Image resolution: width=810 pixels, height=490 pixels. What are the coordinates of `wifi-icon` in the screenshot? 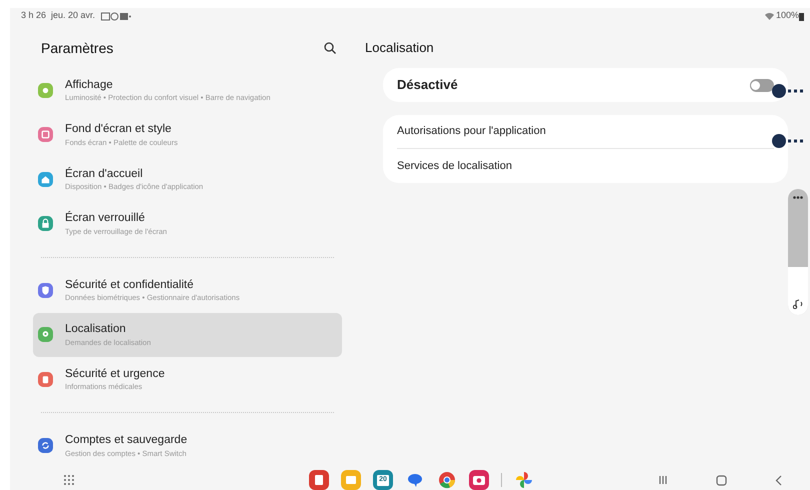 It's located at (769, 16).